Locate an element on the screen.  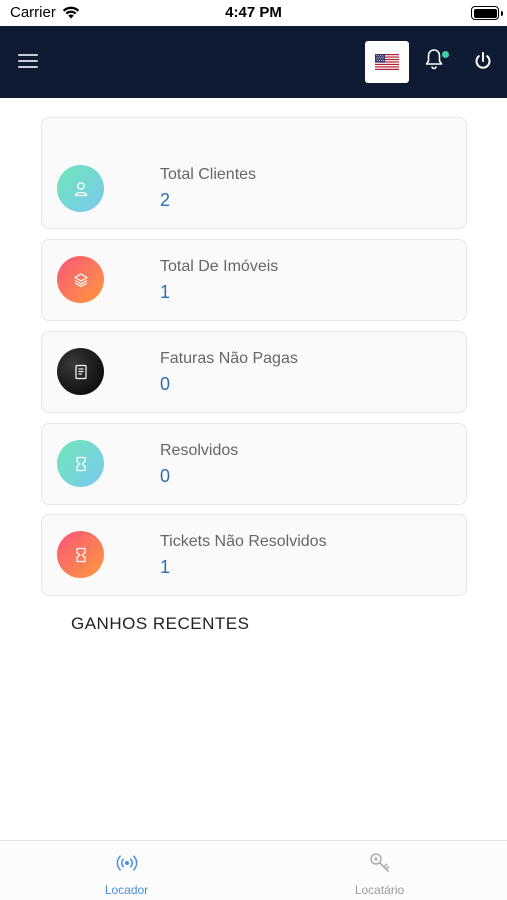
power-icon is located at coordinates (483, 60).